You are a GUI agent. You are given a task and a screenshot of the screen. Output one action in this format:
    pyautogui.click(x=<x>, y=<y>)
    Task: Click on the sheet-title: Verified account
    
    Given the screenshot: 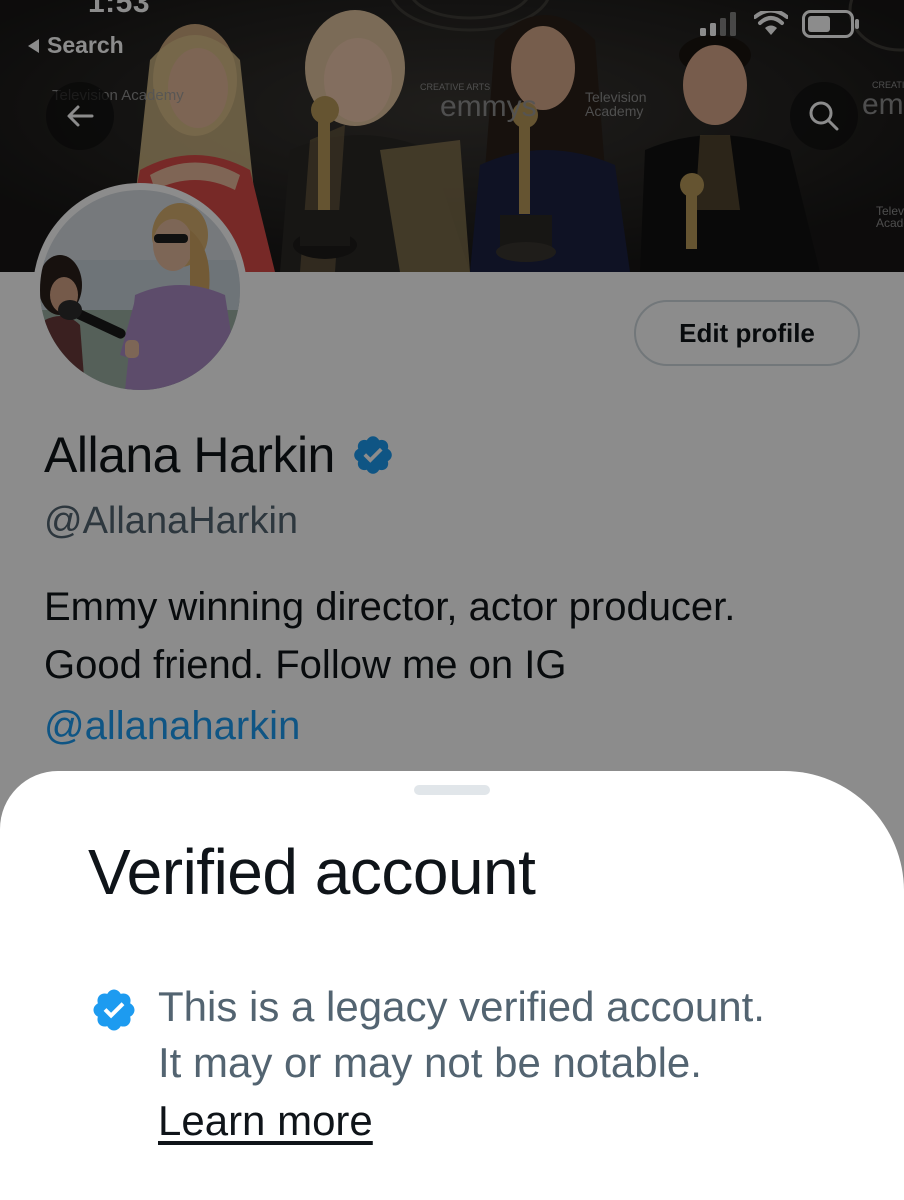 What is the action you would take?
    pyautogui.click(x=312, y=872)
    